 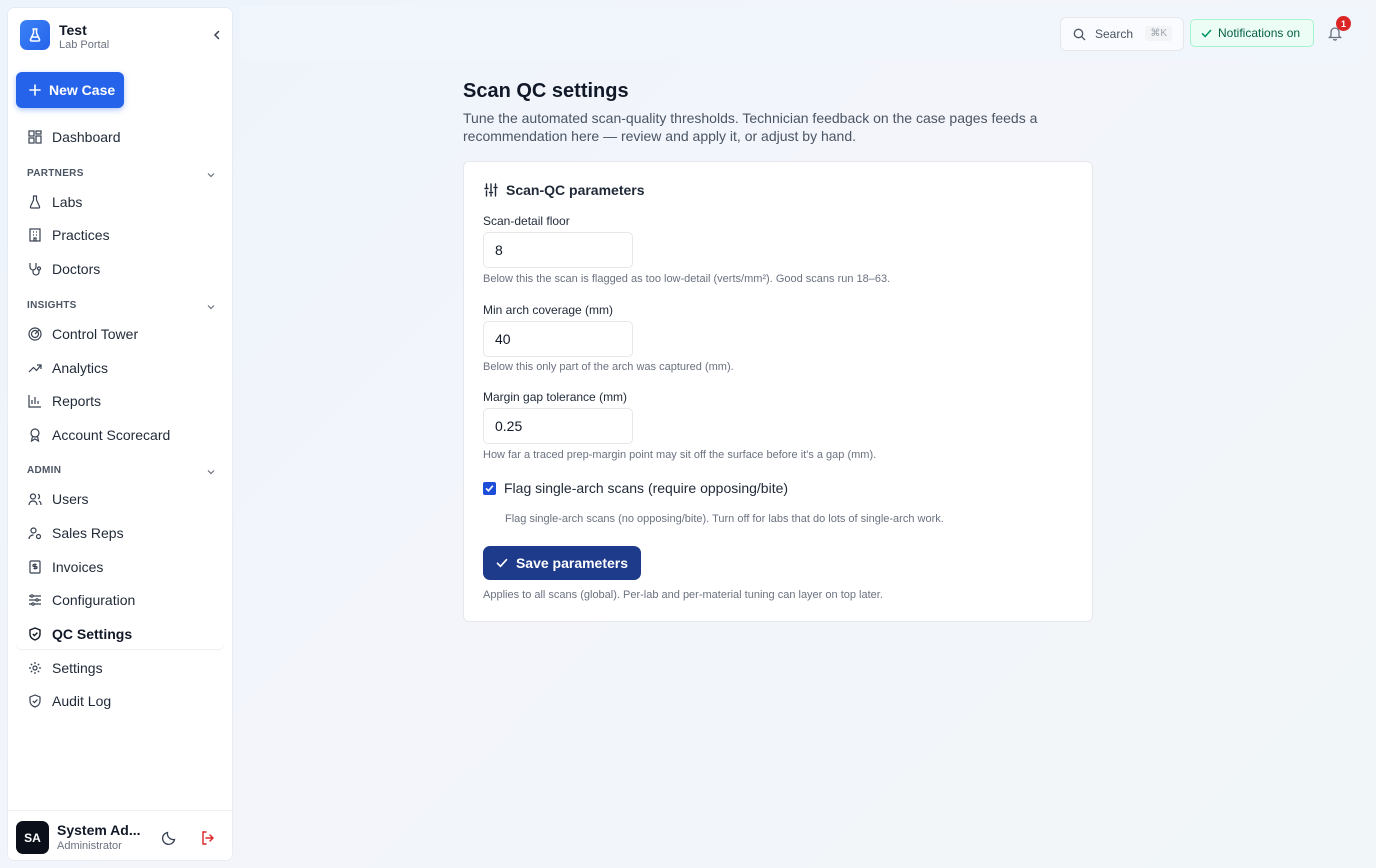 I want to click on avatar: SA, so click(x=32, y=837).